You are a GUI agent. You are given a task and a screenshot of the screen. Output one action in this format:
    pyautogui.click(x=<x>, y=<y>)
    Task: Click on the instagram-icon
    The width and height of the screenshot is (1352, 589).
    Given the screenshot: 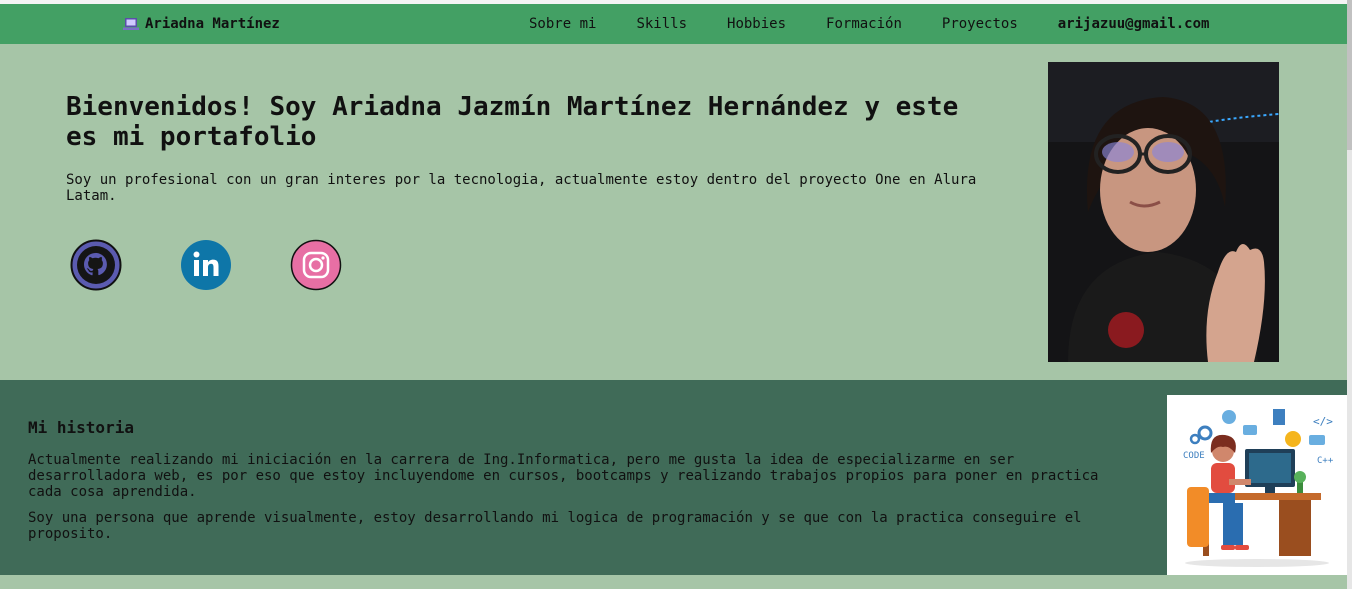 What is the action you would take?
    pyautogui.click(x=316, y=265)
    